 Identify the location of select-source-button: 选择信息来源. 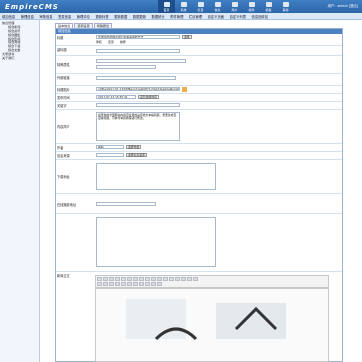
(136, 155).